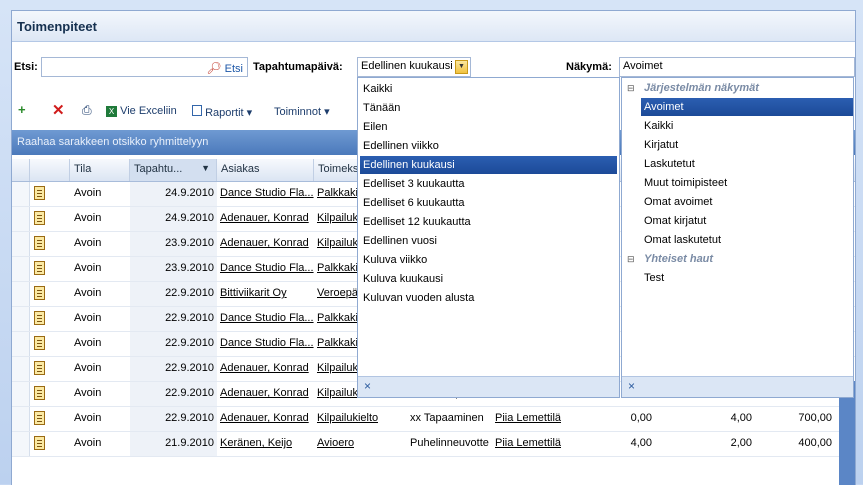 This screenshot has height=485, width=863. I want to click on view-option: Omat laskutetut, so click(747, 240).